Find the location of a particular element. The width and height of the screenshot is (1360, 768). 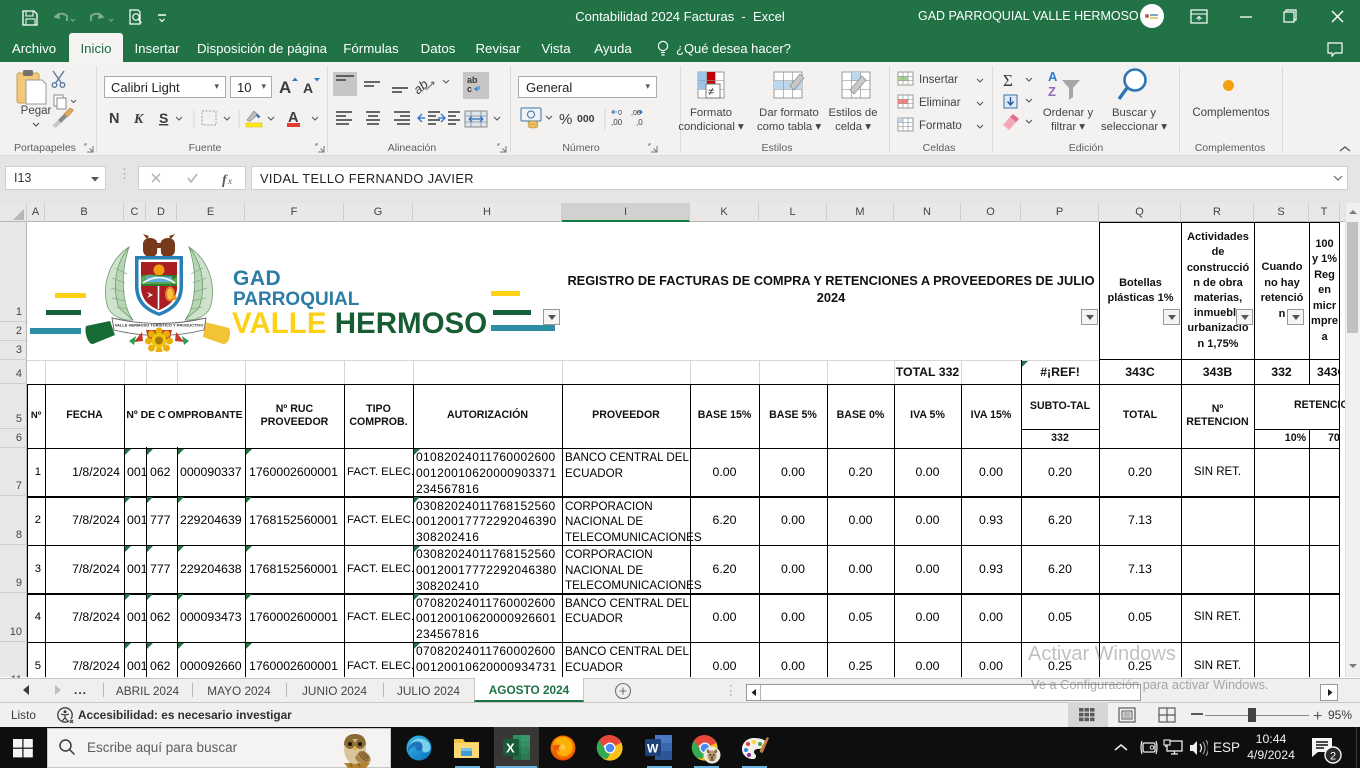

svg-text: 2 is located at coordinates (1333, 757).